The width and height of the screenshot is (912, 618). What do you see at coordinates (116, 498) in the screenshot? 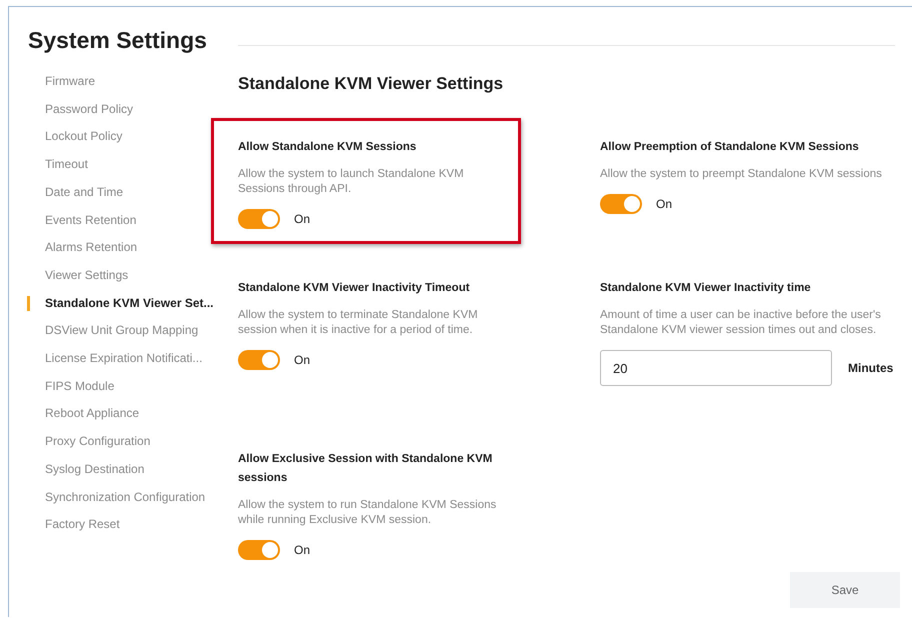
I see `sidebar-item: Synchronization Configuration` at bounding box center [116, 498].